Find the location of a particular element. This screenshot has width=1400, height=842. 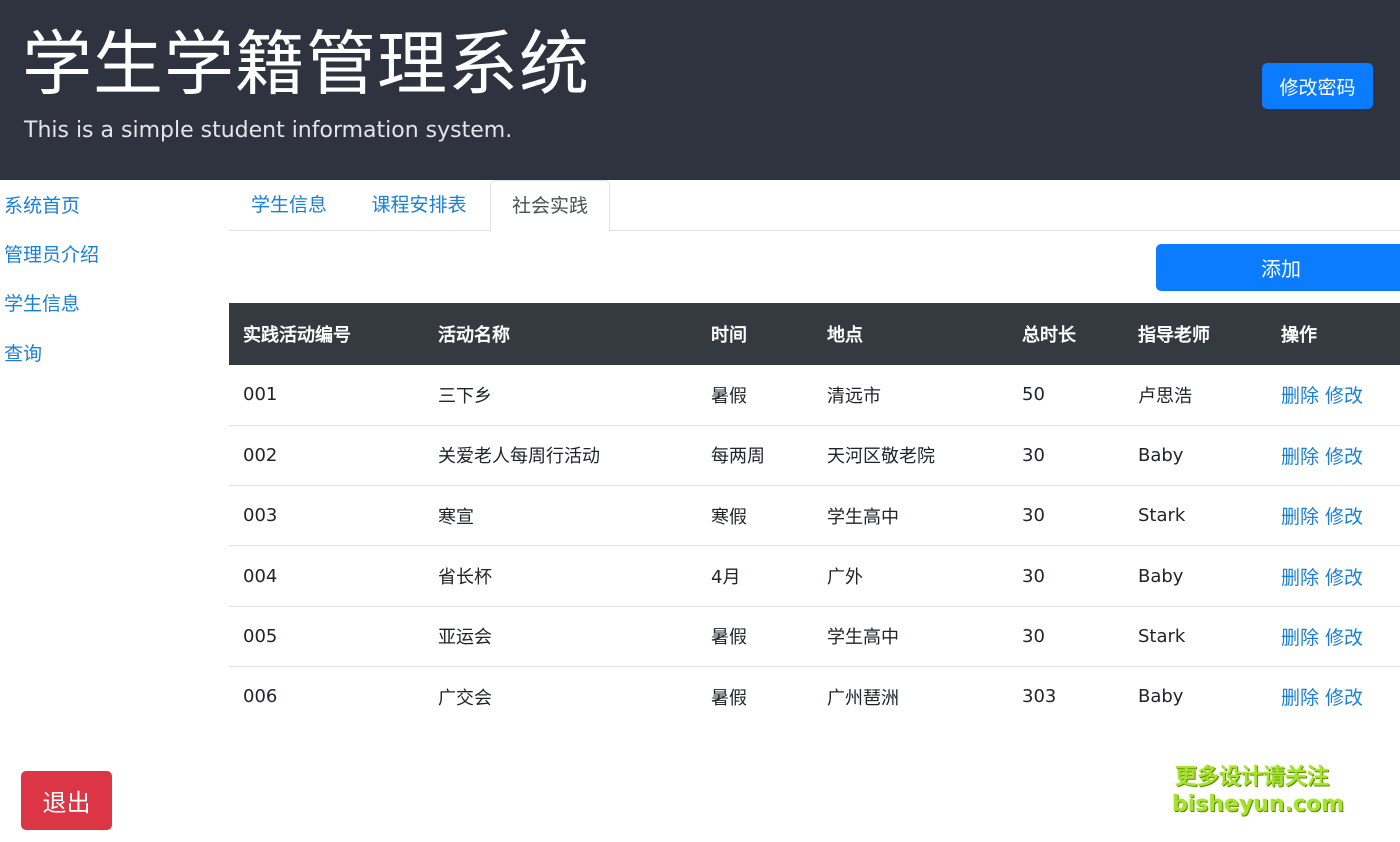

page-title: 学生学籍管理系统 is located at coordinates (306, 64).